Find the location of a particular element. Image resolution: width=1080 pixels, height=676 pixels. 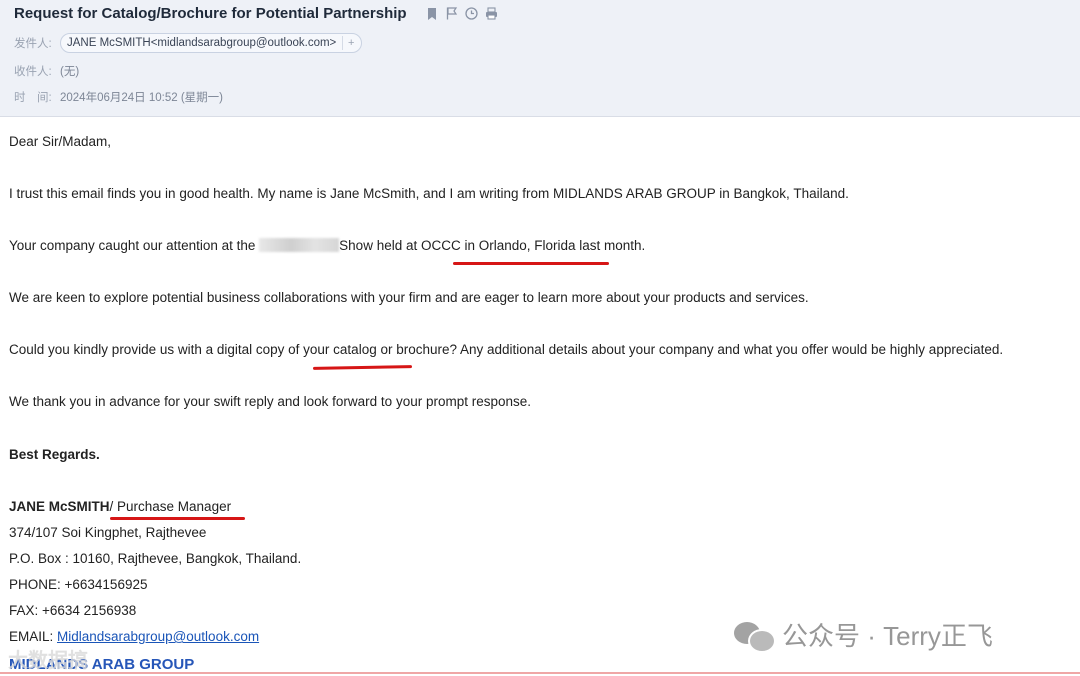

signature-email-label: EMAIL: is located at coordinates (33, 636).